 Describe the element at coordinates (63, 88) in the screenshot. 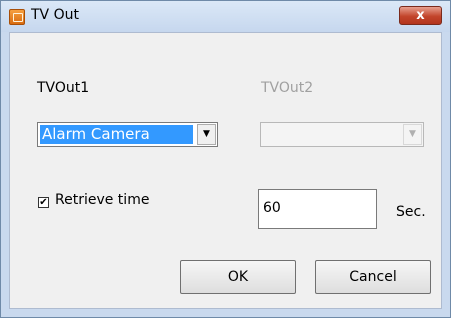

I see `tvout1-label: TVOut1` at that location.